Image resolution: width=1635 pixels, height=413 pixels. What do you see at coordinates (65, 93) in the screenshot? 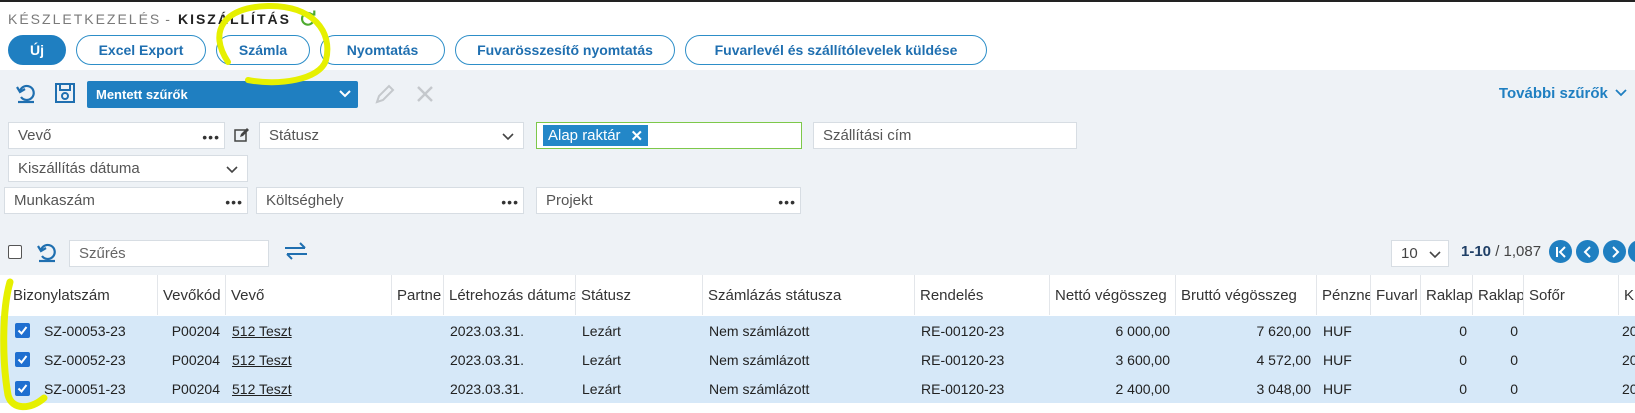
I see `save-icon` at bounding box center [65, 93].